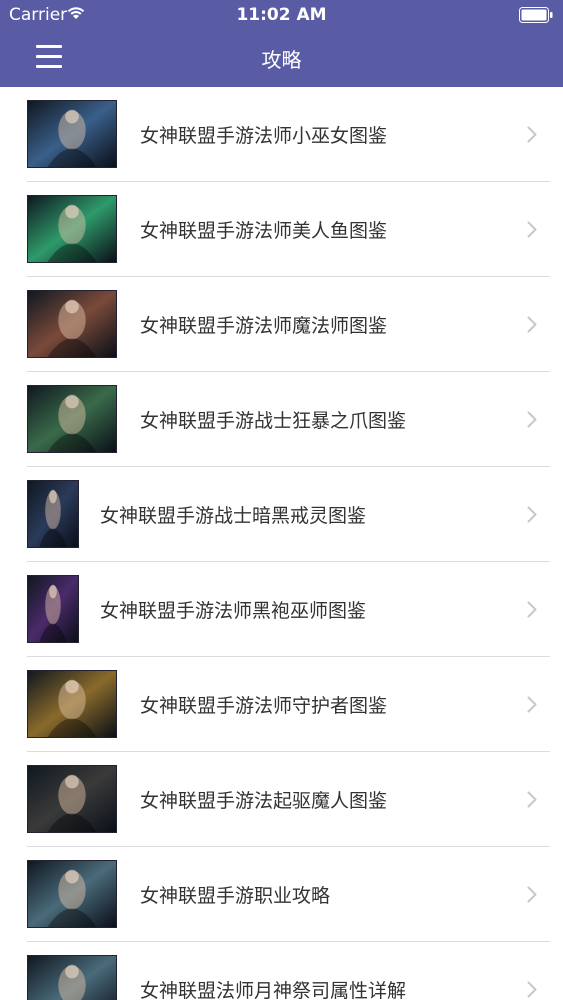 The width and height of the screenshot is (563, 1000). I want to click on list-item-label: 女神联盟手游法师魔法师图鉴, so click(264, 326).